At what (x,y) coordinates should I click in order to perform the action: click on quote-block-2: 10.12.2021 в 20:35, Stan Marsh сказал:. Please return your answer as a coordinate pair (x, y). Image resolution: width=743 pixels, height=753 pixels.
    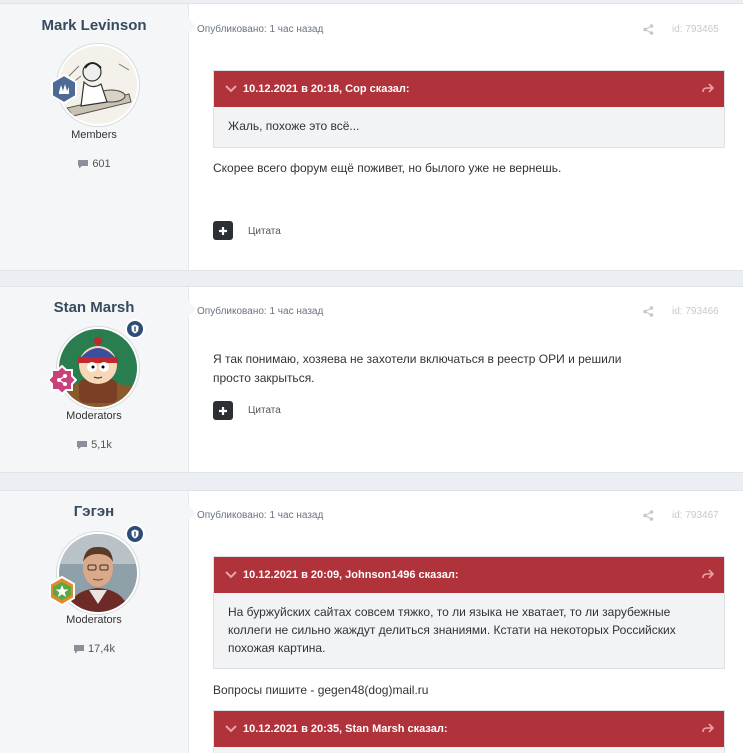
    Looking at the image, I should click on (469, 731).